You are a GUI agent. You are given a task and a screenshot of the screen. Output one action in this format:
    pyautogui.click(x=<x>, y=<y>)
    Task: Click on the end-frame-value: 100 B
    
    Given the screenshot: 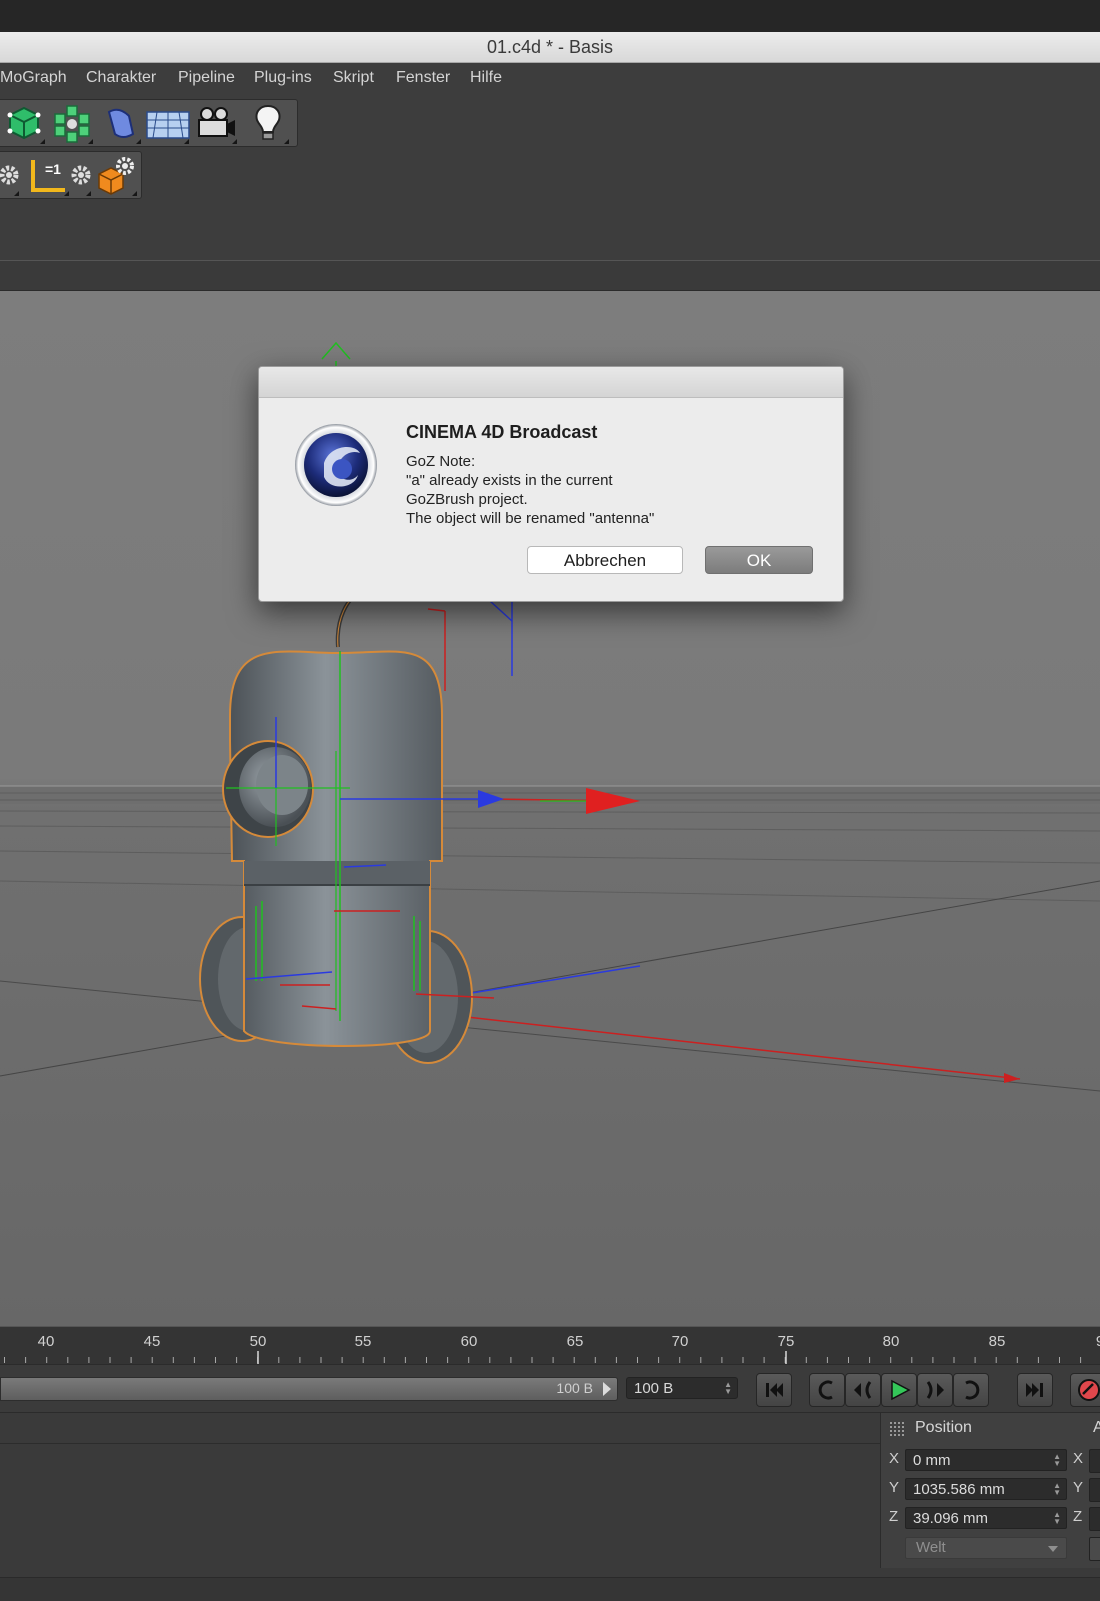 What is the action you would take?
    pyautogui.click(x=654, y=1388)
    